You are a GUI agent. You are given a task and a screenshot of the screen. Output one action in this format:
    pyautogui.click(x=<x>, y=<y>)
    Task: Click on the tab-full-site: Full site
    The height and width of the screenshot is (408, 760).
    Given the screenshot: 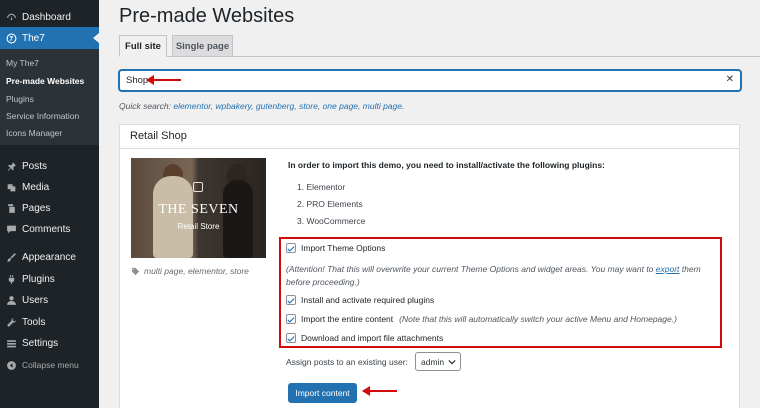 What is the action you would take?
    pyautogui.click(x=143, y=46)
    